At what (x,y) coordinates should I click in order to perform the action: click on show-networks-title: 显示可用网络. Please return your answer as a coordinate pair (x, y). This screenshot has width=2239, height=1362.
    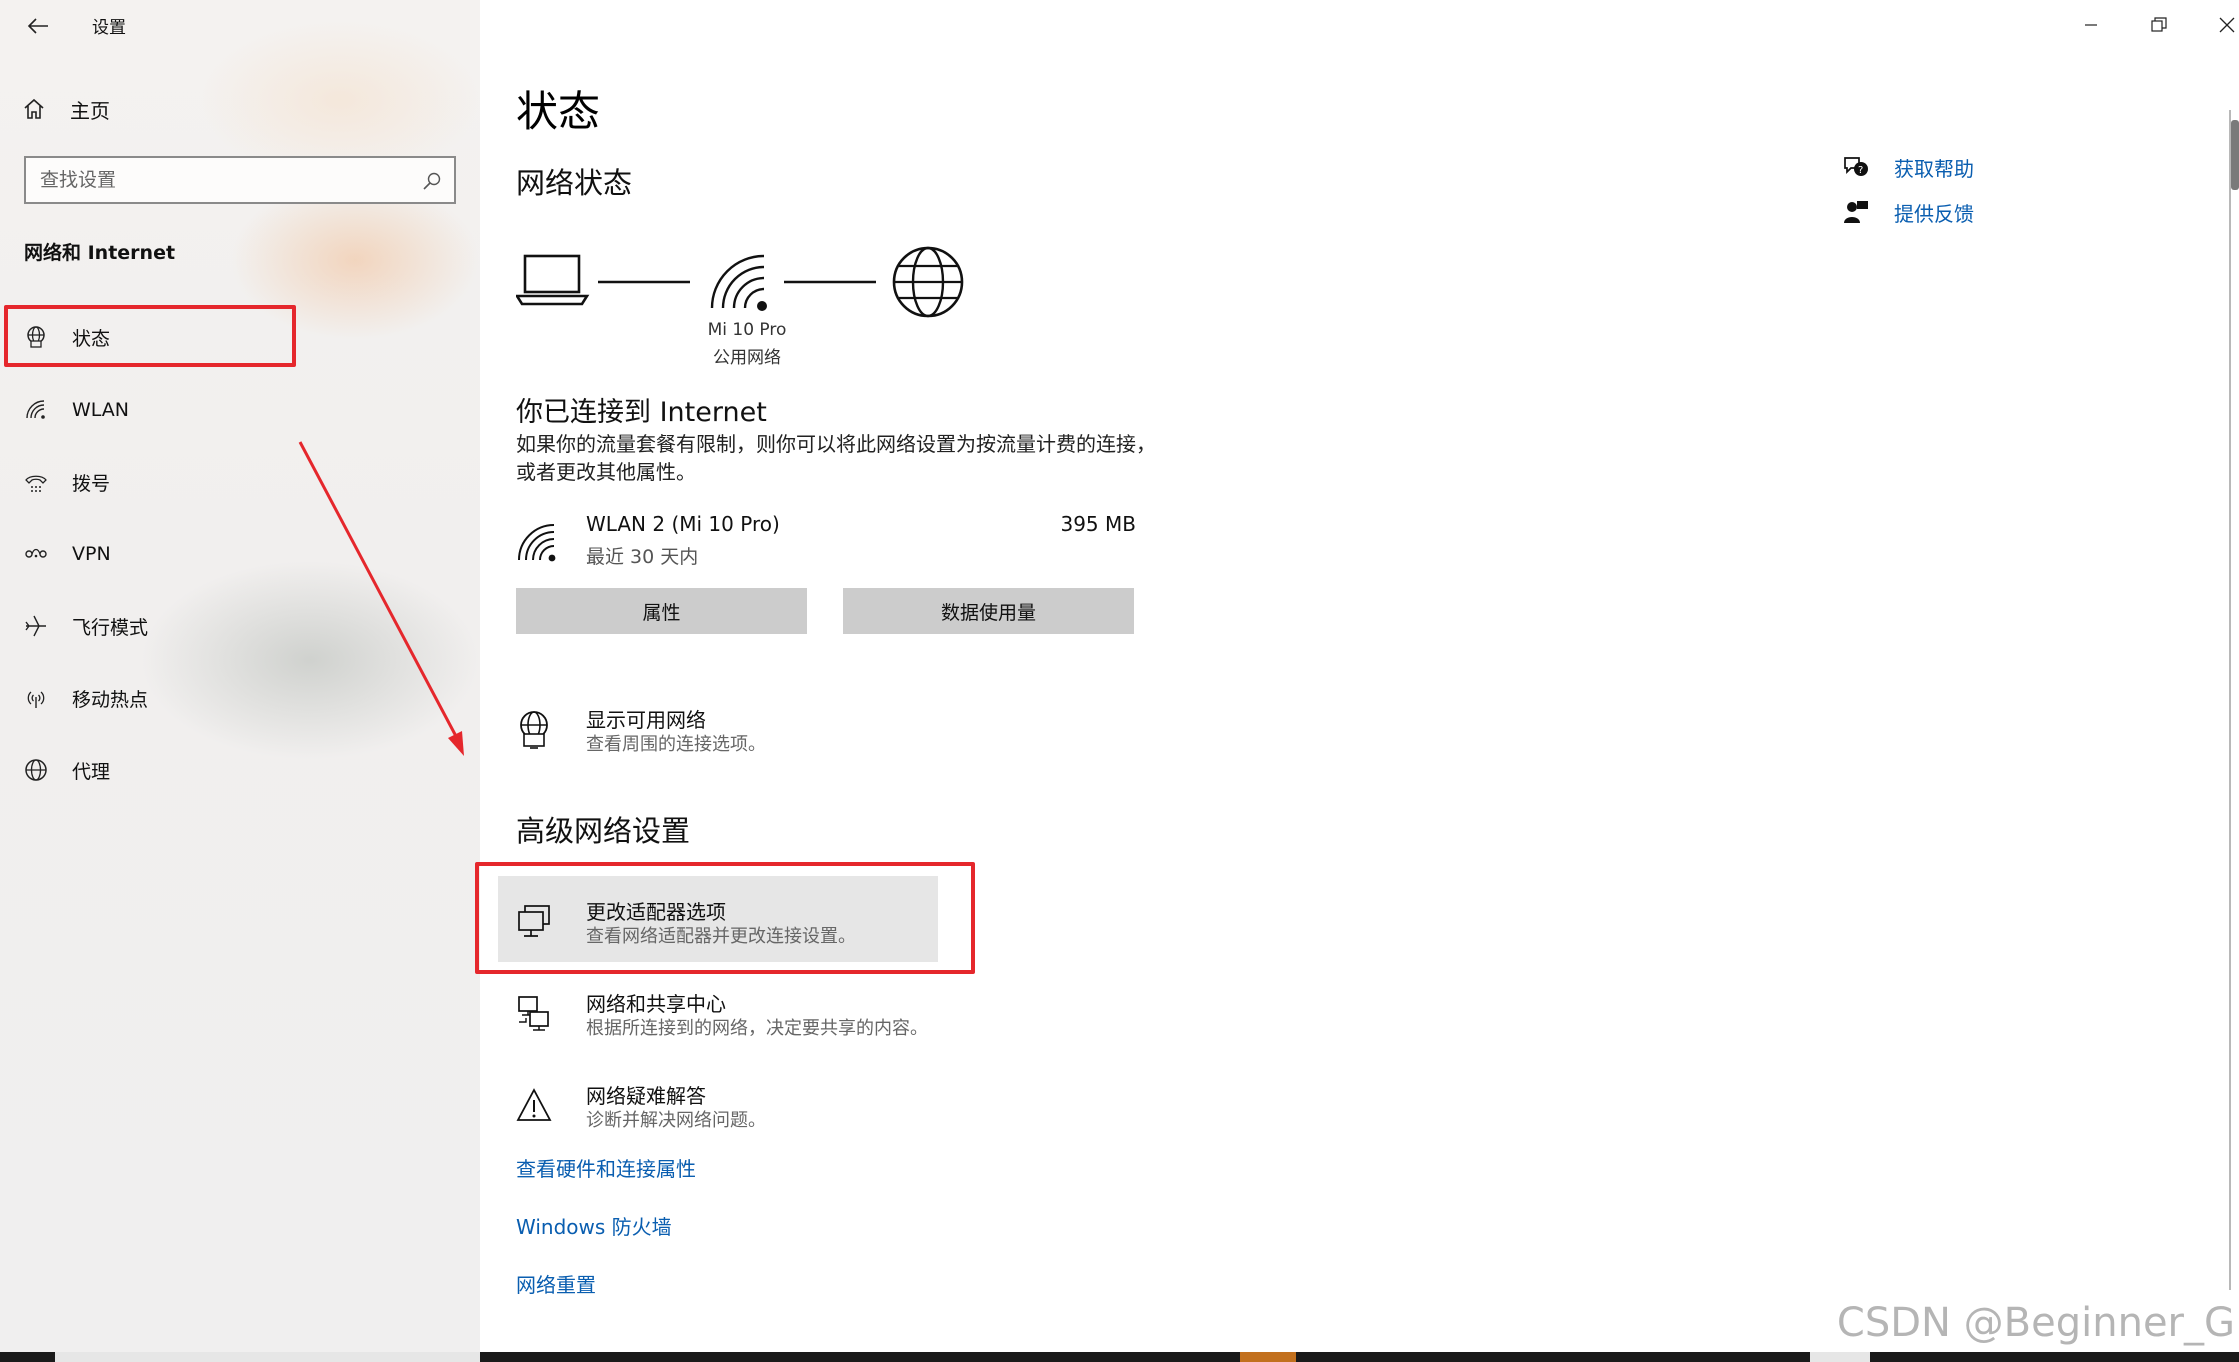
    Looking at the image, I should click on (646, 720).